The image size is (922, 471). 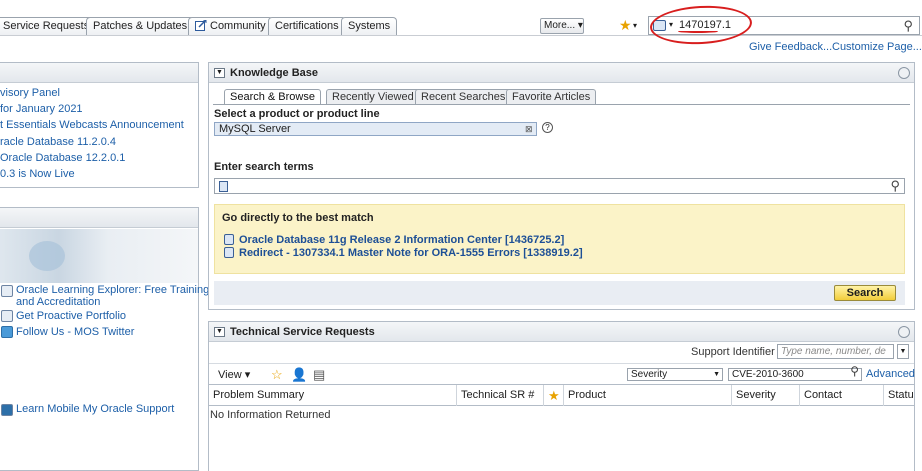 I want to click on support-identifier-input: Type name, number, de, so click(x=835, y=351).